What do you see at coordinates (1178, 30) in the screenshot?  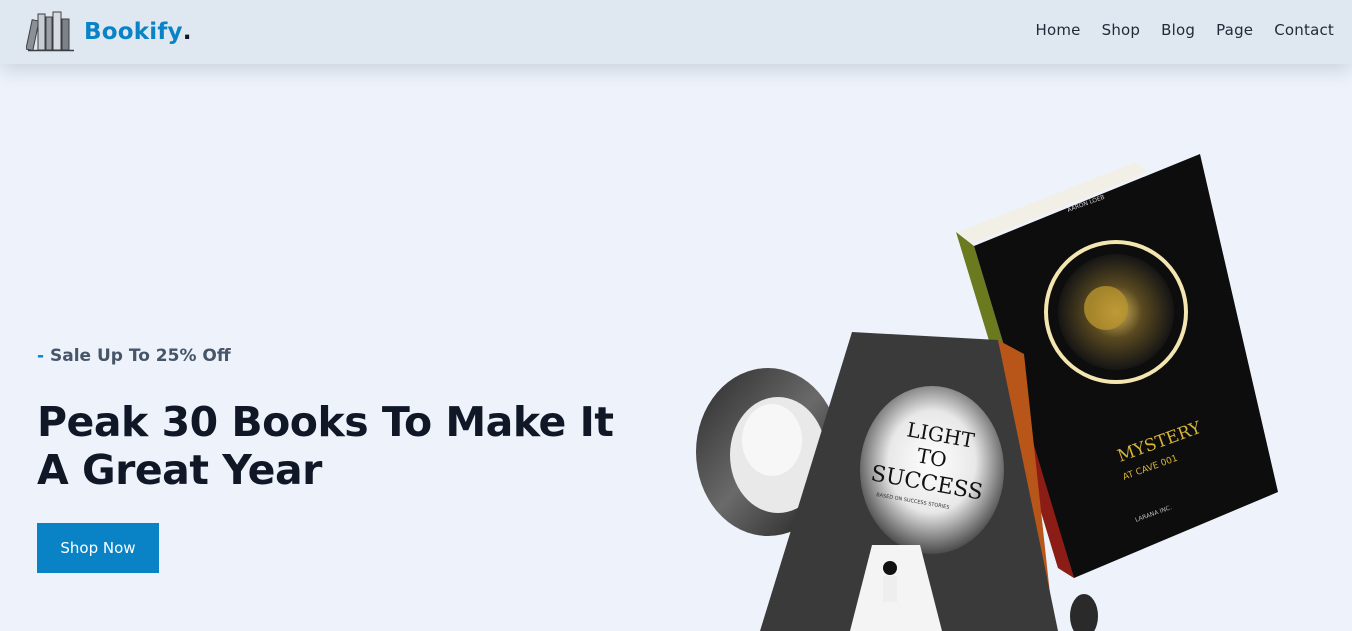 I see `nav-link-blog: Blog` at bounding box center [1178, 30].